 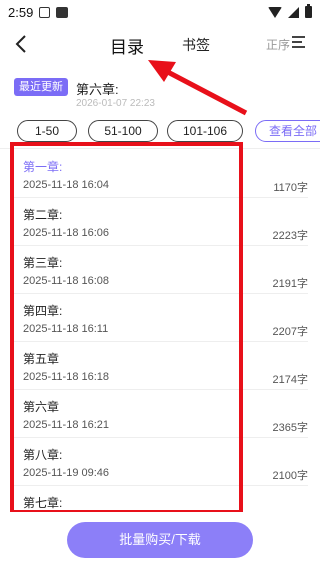 I want to click on chapter-title: 第五章, so click(x=41, y=359).